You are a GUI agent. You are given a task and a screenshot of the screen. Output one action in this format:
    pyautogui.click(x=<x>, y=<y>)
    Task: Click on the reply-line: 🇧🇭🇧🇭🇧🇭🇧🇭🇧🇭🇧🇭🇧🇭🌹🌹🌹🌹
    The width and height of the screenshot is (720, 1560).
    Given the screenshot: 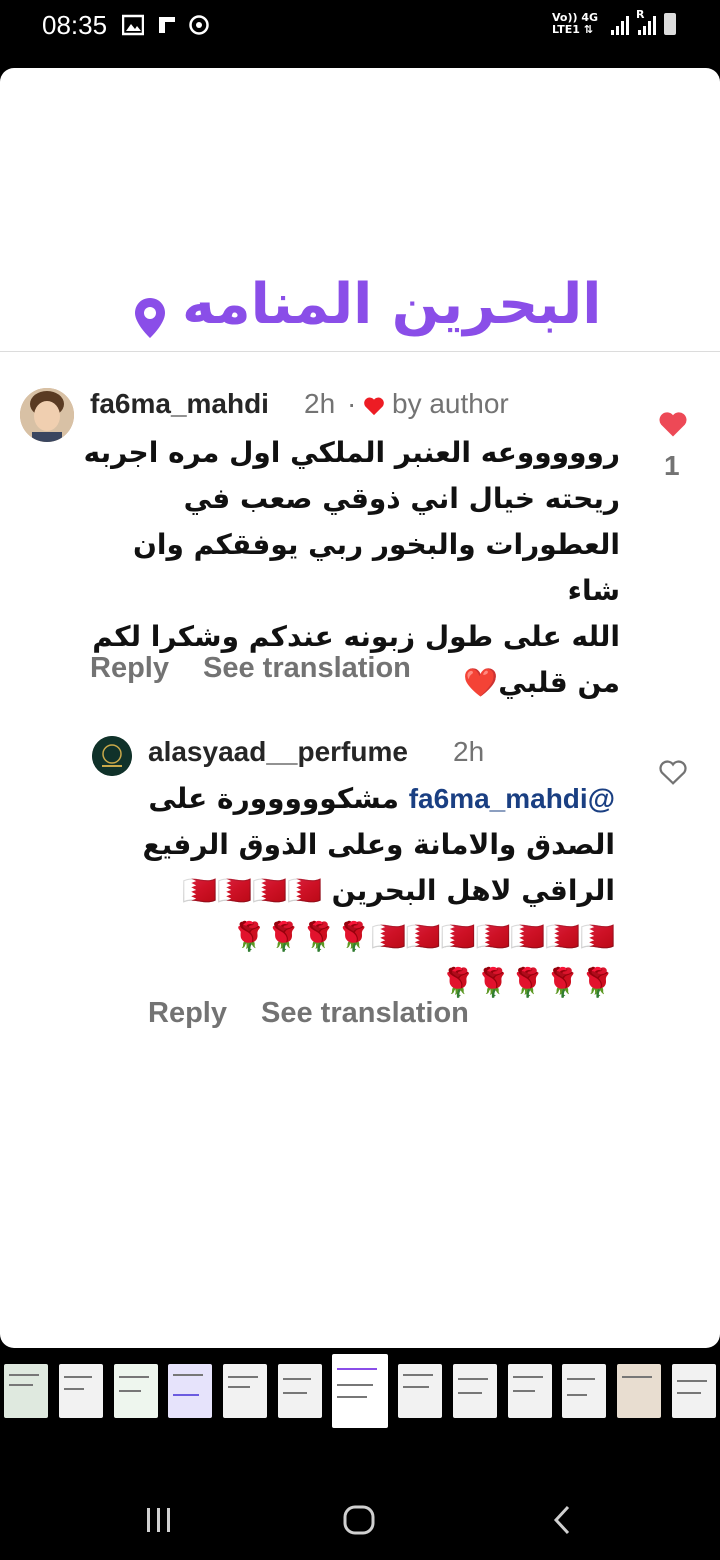 What is the action you would take?
    pyautogui.click(x=423, y=936)
    